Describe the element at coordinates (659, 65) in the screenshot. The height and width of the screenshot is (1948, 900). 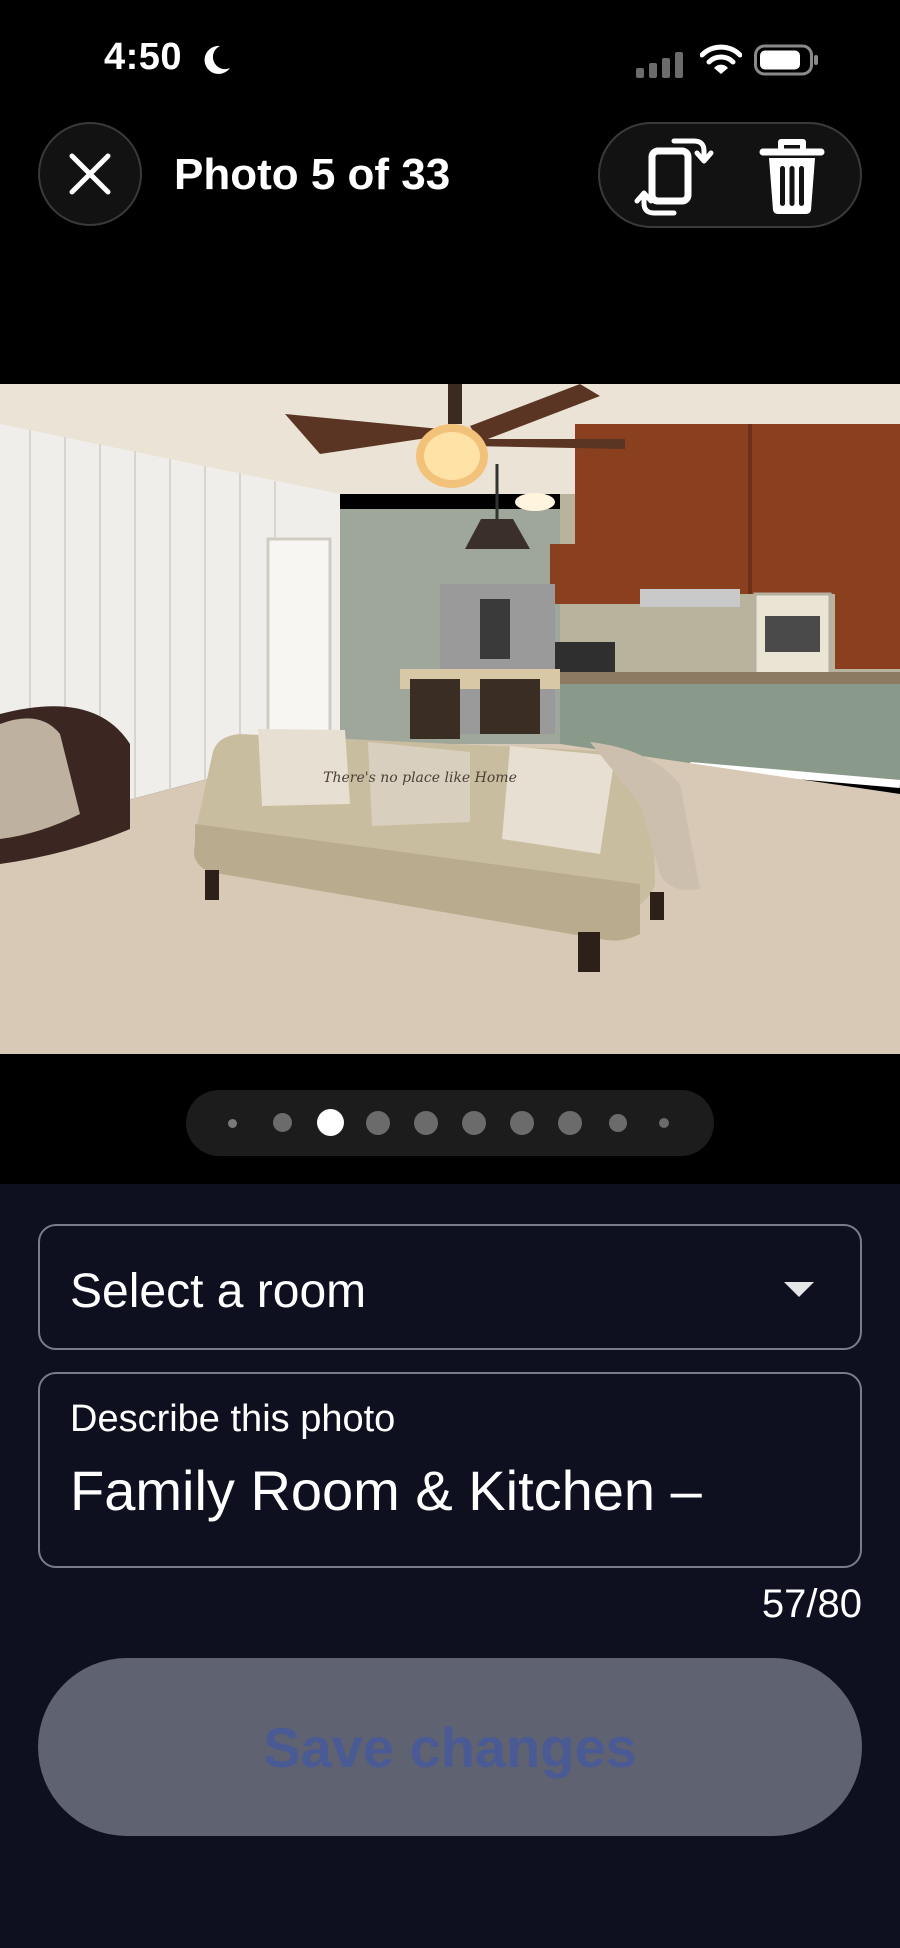
I see `signal-icon` at that location.